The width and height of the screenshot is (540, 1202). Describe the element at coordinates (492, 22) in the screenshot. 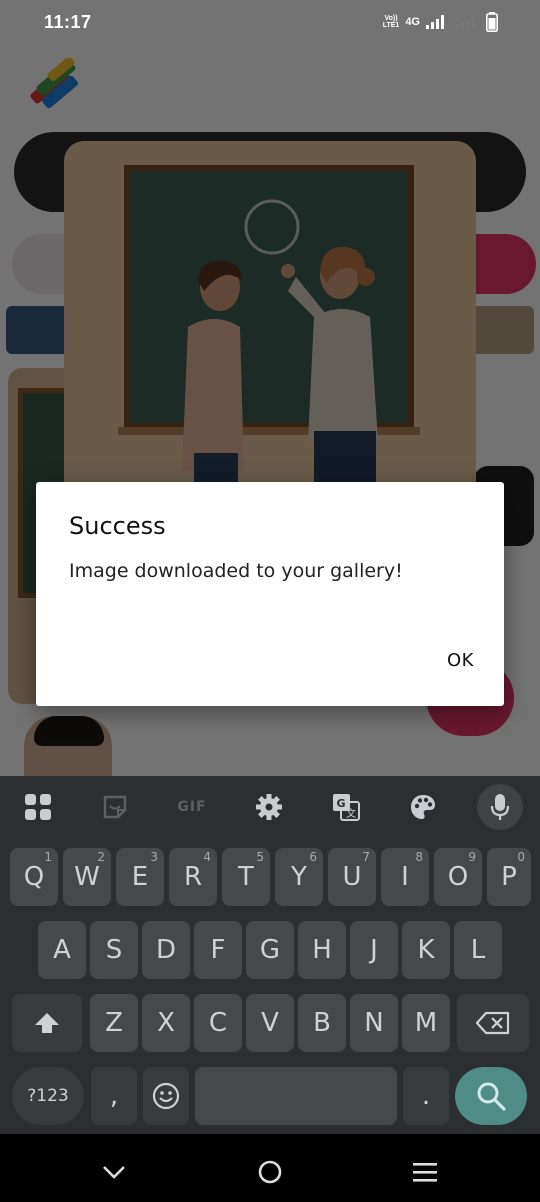

I see `battery-icon` at that location.